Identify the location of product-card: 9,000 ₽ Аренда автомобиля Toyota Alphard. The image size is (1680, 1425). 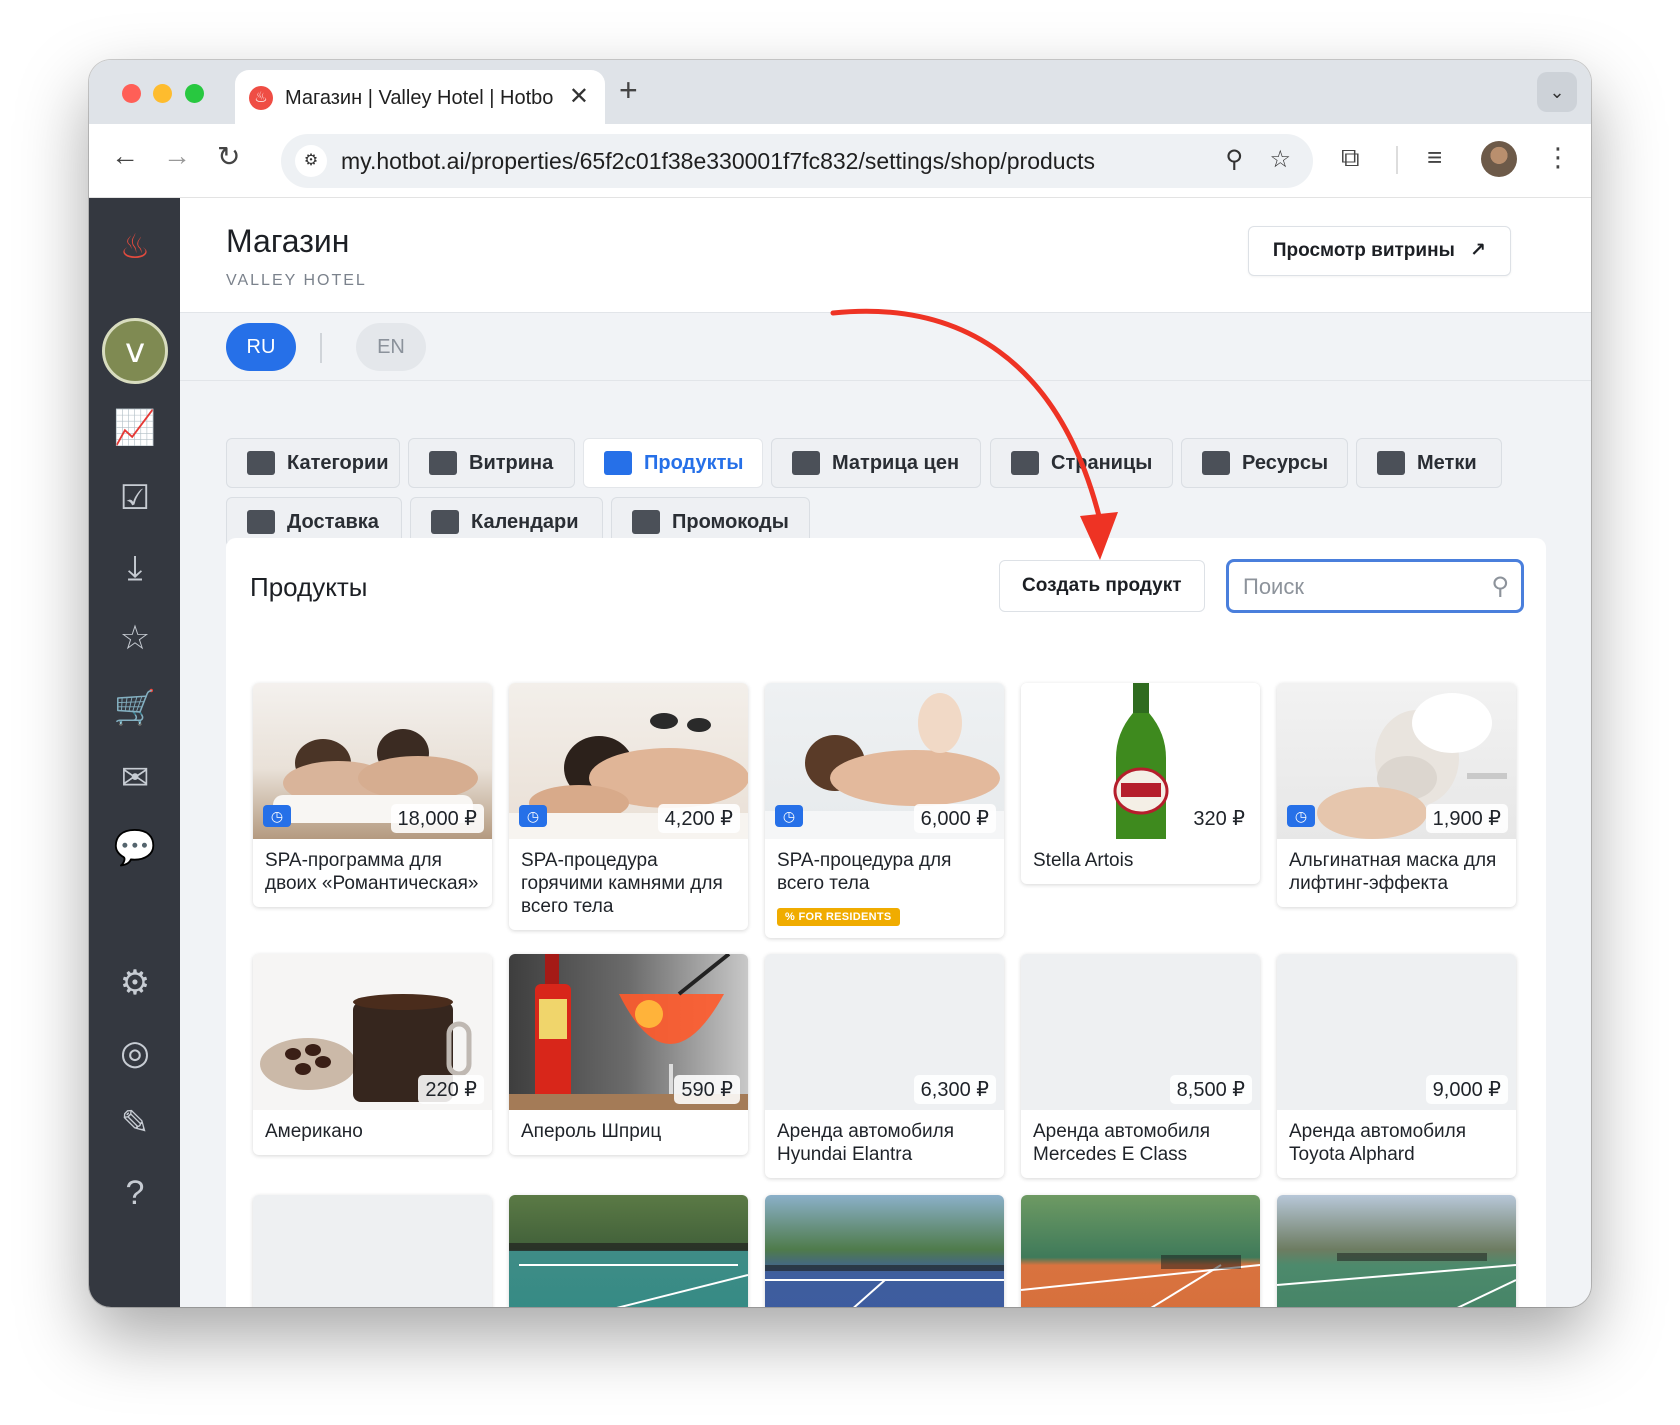
(1396, 1066).